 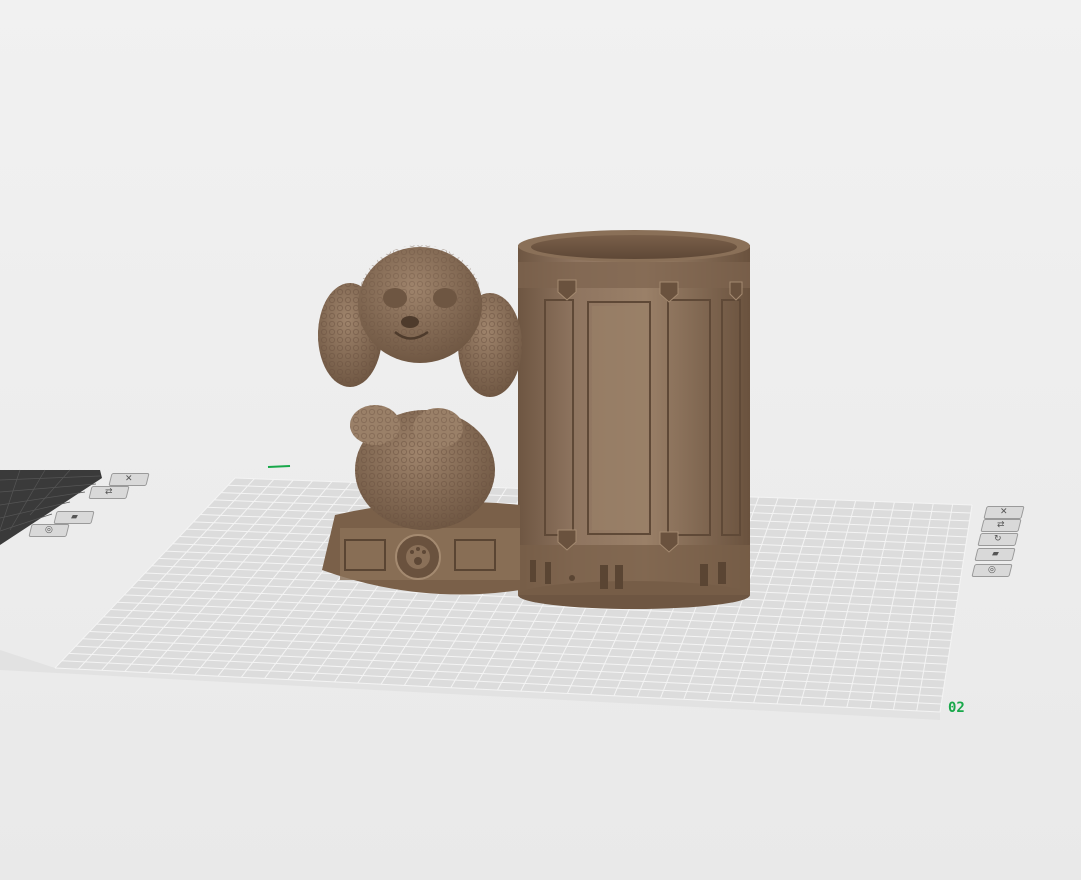 I want to click on axis-marker, so click(x=279, y=466).